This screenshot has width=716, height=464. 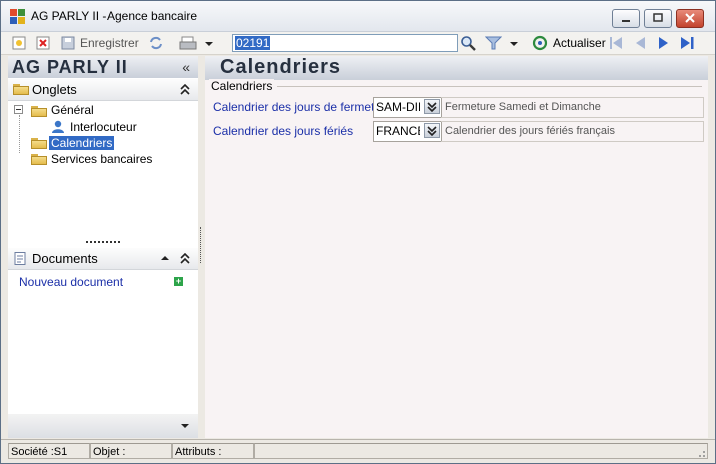 I want to click on first-record-icon, so click(x=616, y=43).